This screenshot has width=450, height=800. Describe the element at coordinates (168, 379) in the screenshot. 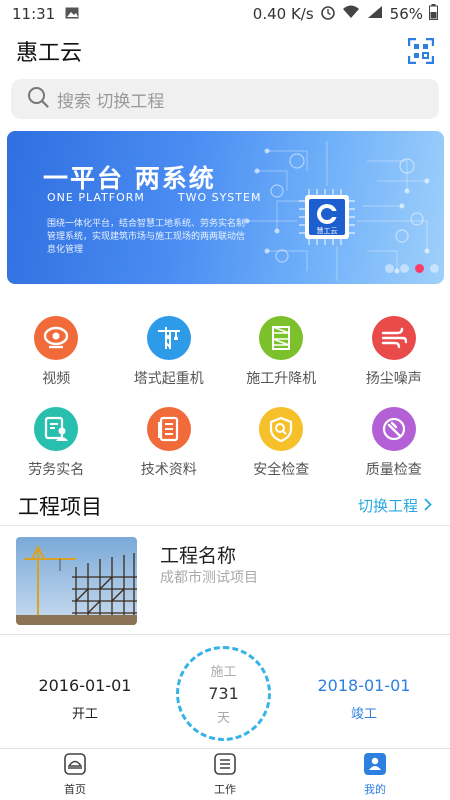

I see `grid-label: 塔式起重机` at that location.